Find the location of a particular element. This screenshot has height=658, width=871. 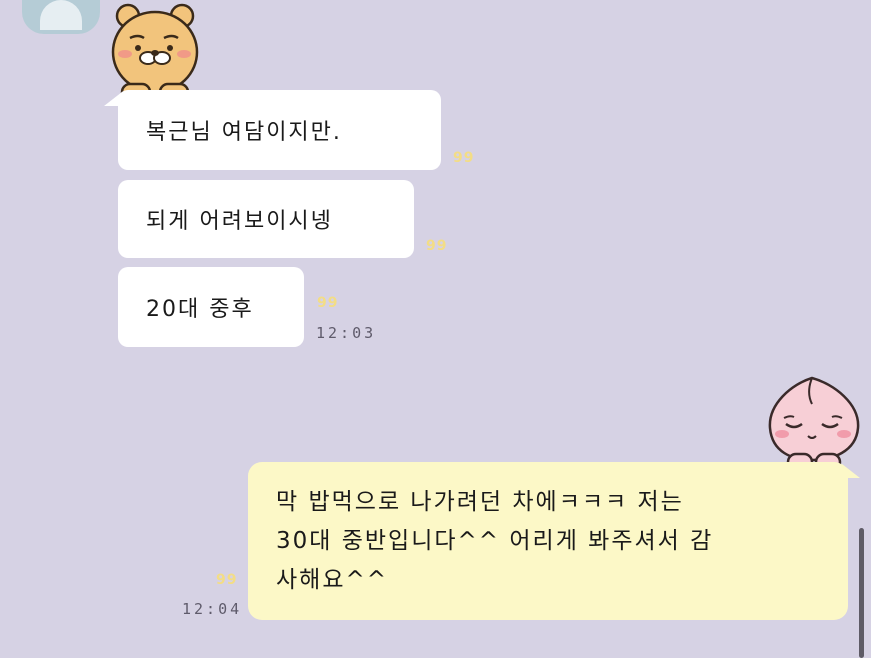

message-timestamp: 12:03 is located at coordinates (346, 333).